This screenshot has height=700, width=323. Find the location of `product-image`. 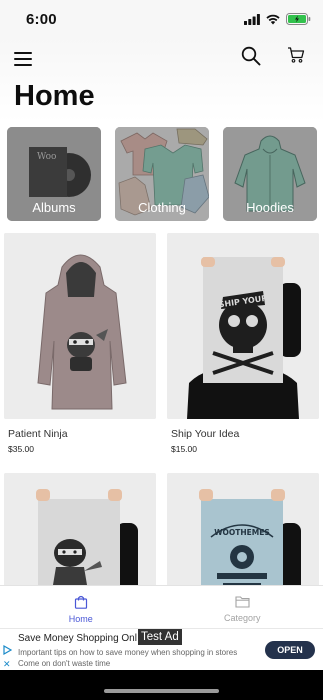

product-image is located at coordinates (80, 326).